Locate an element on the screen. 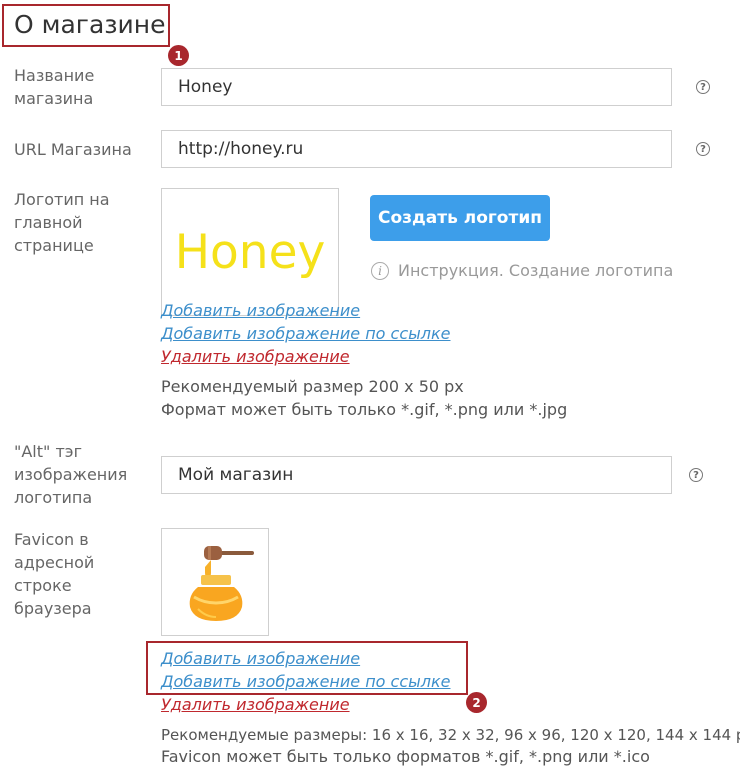 This screenshot has height=771, width=740. logo-add-image-by-url-link: Добавить изображение по ссылке is located at coordinates (306, 334).